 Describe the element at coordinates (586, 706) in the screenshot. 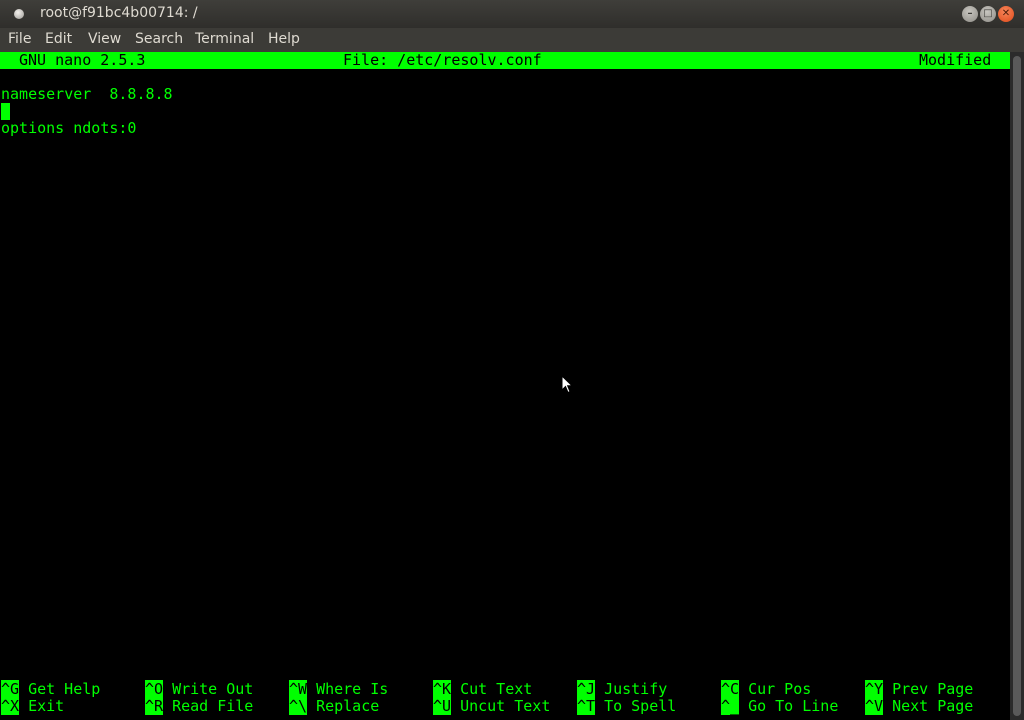

I see `shortcut-key: ^T` at that location.